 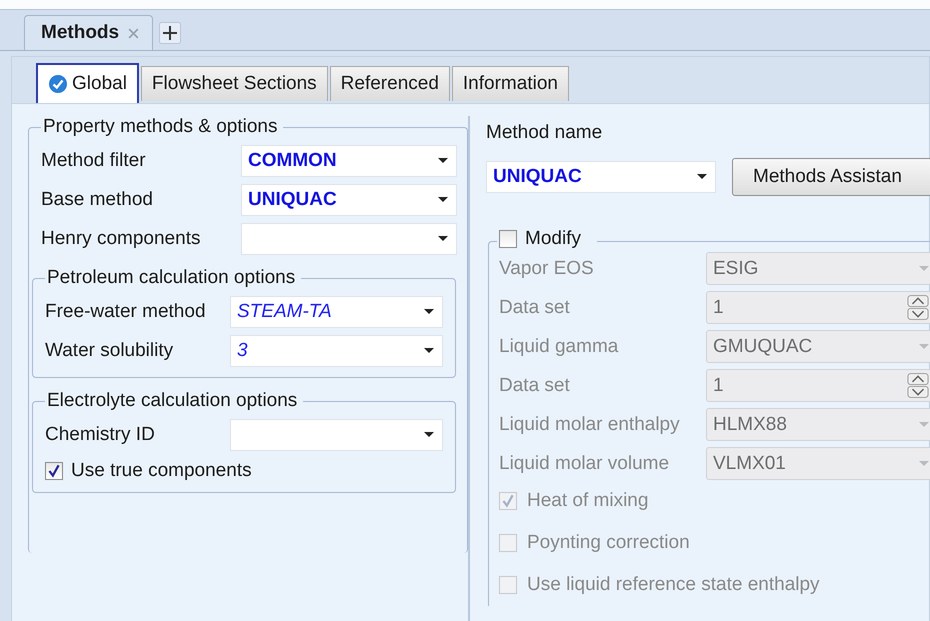 What do you see at coordinates (172, 401) in the screenshot?
I see `group-title: Electrolyte calculation options` at bounding box center [172, 401].